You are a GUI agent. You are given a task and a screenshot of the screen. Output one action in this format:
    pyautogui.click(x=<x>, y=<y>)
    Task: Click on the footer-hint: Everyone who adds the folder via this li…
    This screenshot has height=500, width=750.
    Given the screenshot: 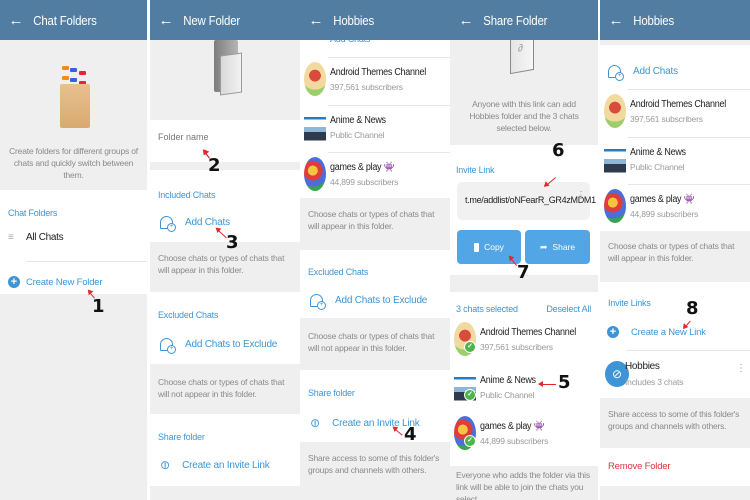 What is the action you would take?
    pyautogui.click(x=523, y=485)
    